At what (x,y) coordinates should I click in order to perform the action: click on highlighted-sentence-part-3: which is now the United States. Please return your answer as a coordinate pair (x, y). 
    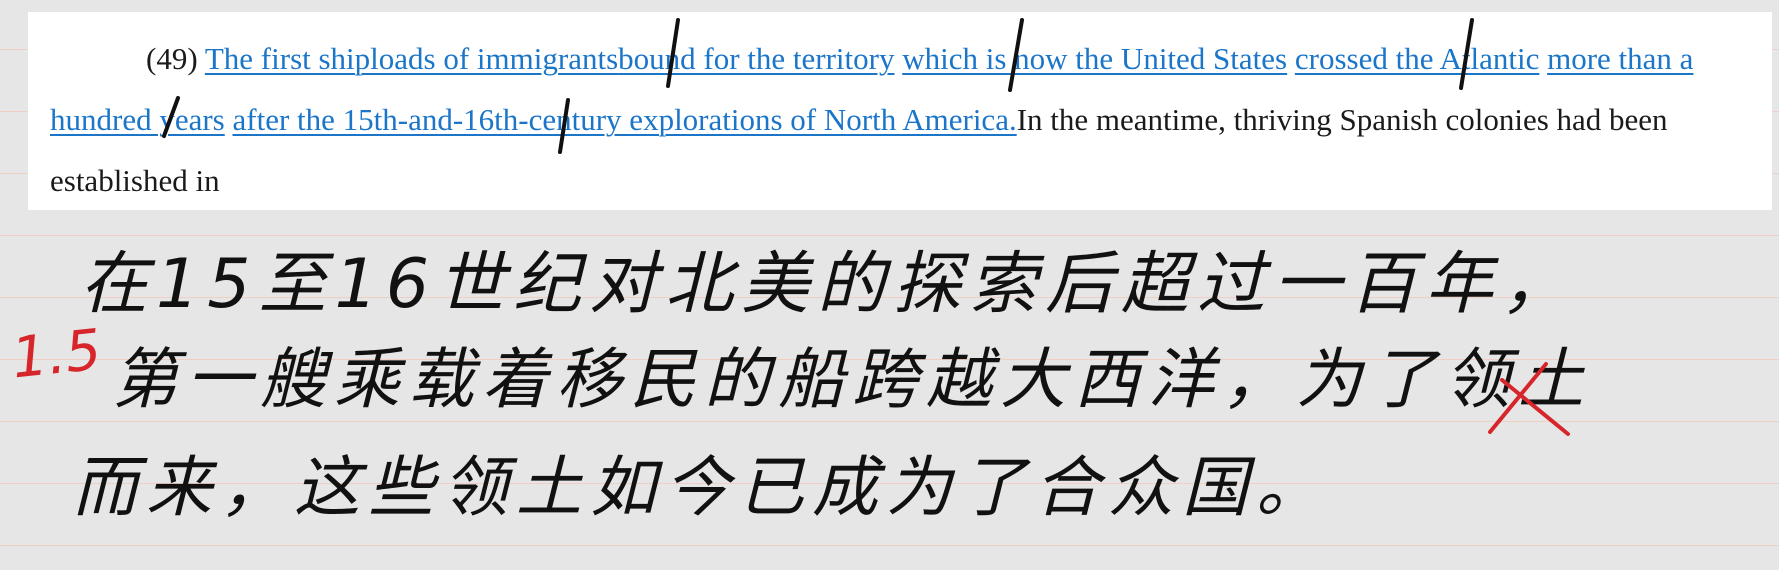
    Looking at the image, I should click on (1095, 58).